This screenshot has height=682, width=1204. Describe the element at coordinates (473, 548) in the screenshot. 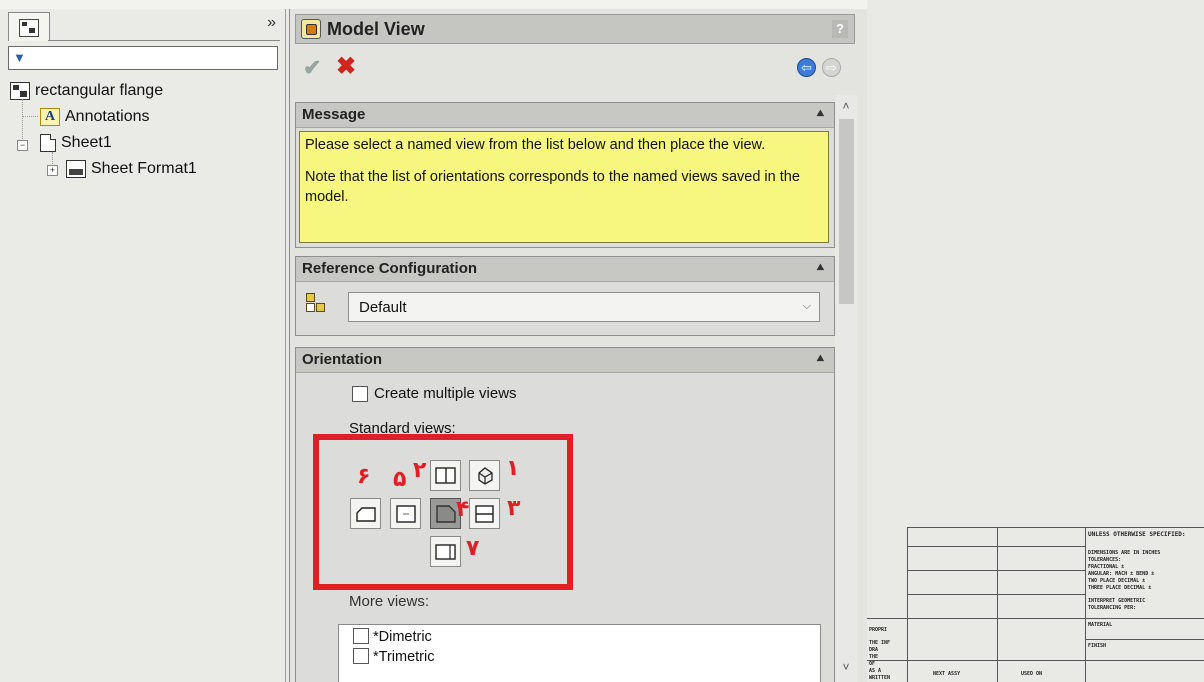

I see `annotation-number: ۷` at that location.